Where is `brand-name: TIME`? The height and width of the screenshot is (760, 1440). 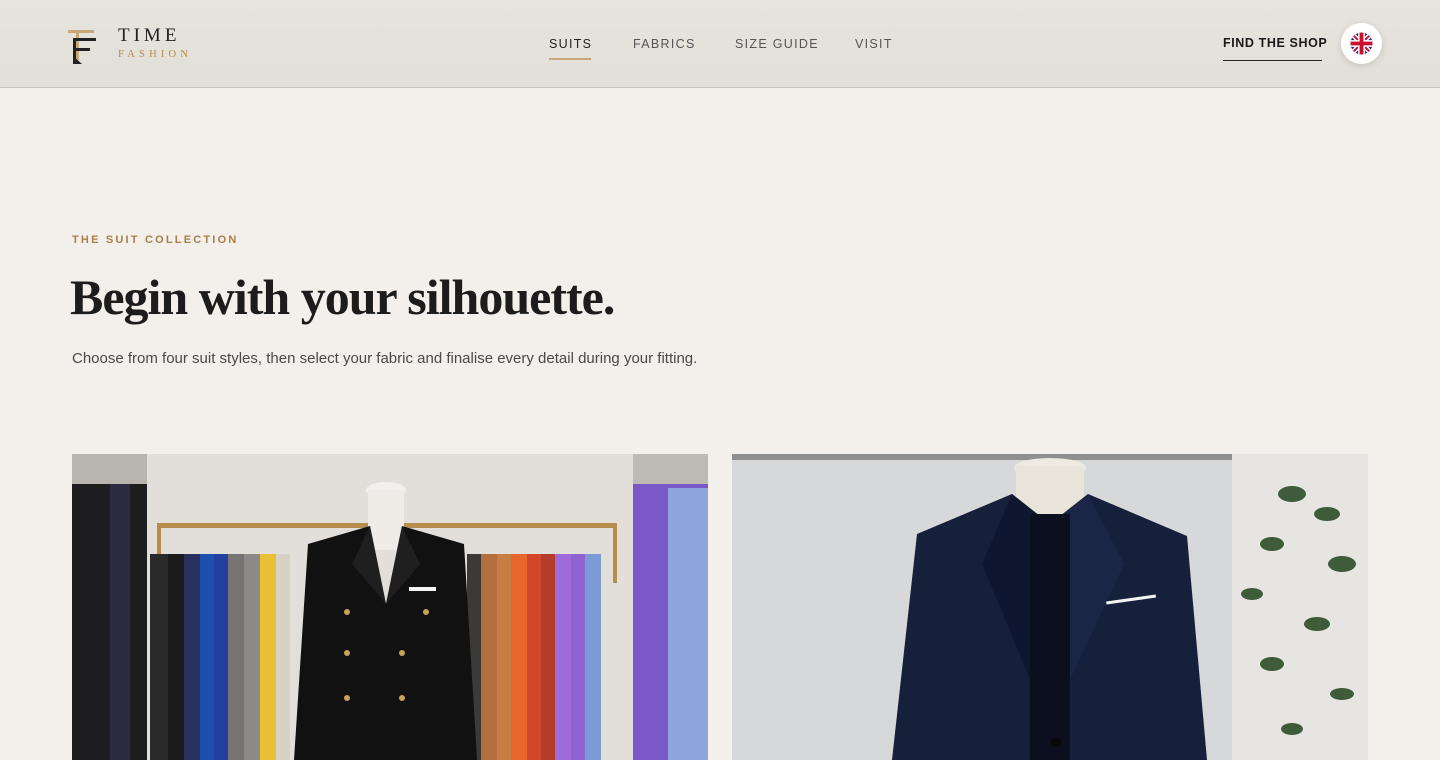 brand-name: TIME is located at coordinates (149, 35).